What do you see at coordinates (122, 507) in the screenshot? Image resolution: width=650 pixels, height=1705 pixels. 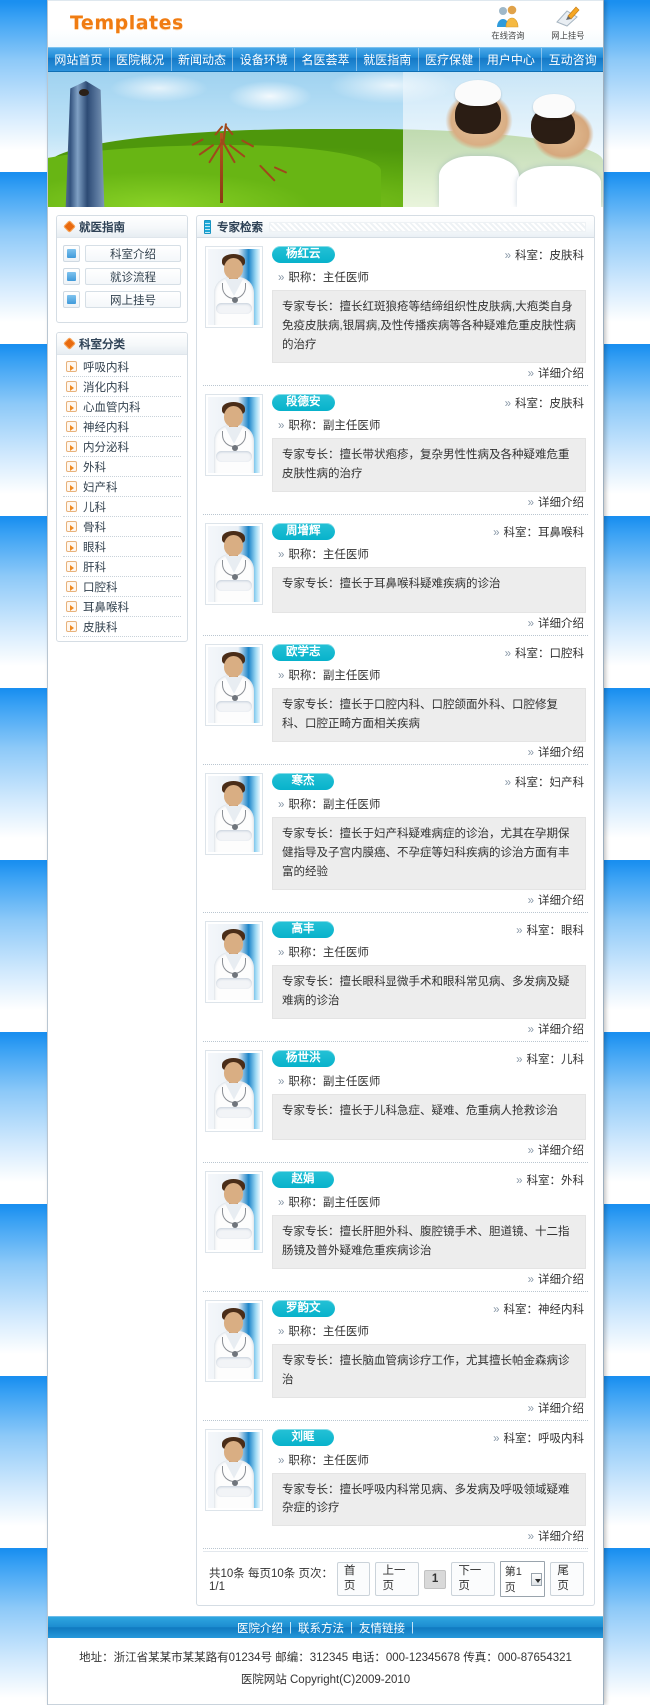 I see `dept-item-pediatrics: 儿科` at bounding box center [122, 507].